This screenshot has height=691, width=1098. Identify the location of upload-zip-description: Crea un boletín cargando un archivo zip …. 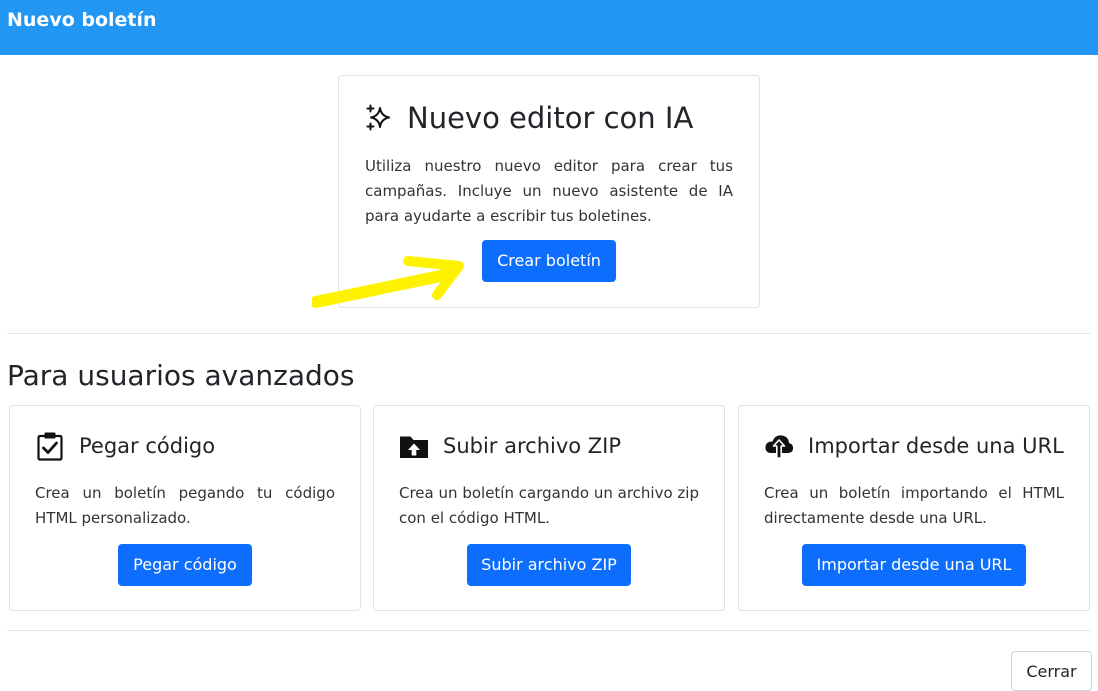
(549, 505).